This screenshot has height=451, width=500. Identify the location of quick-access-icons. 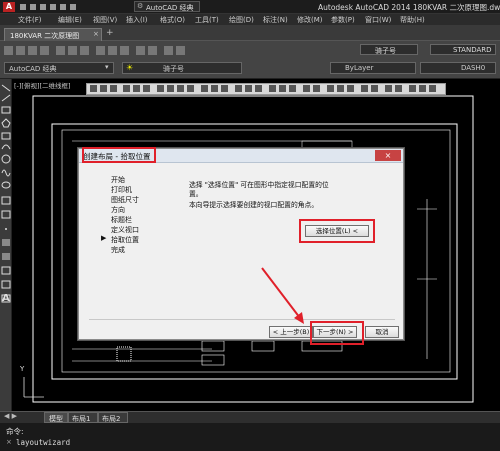
(48, 7).